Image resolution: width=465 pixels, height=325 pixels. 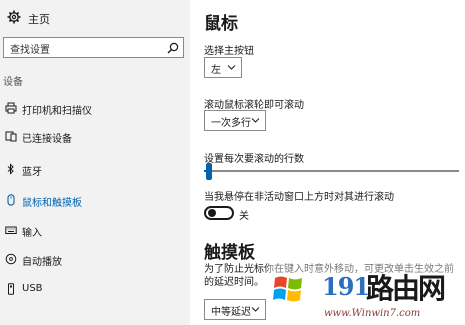 I want to click on usb-icon, so click(x=11, y=289).